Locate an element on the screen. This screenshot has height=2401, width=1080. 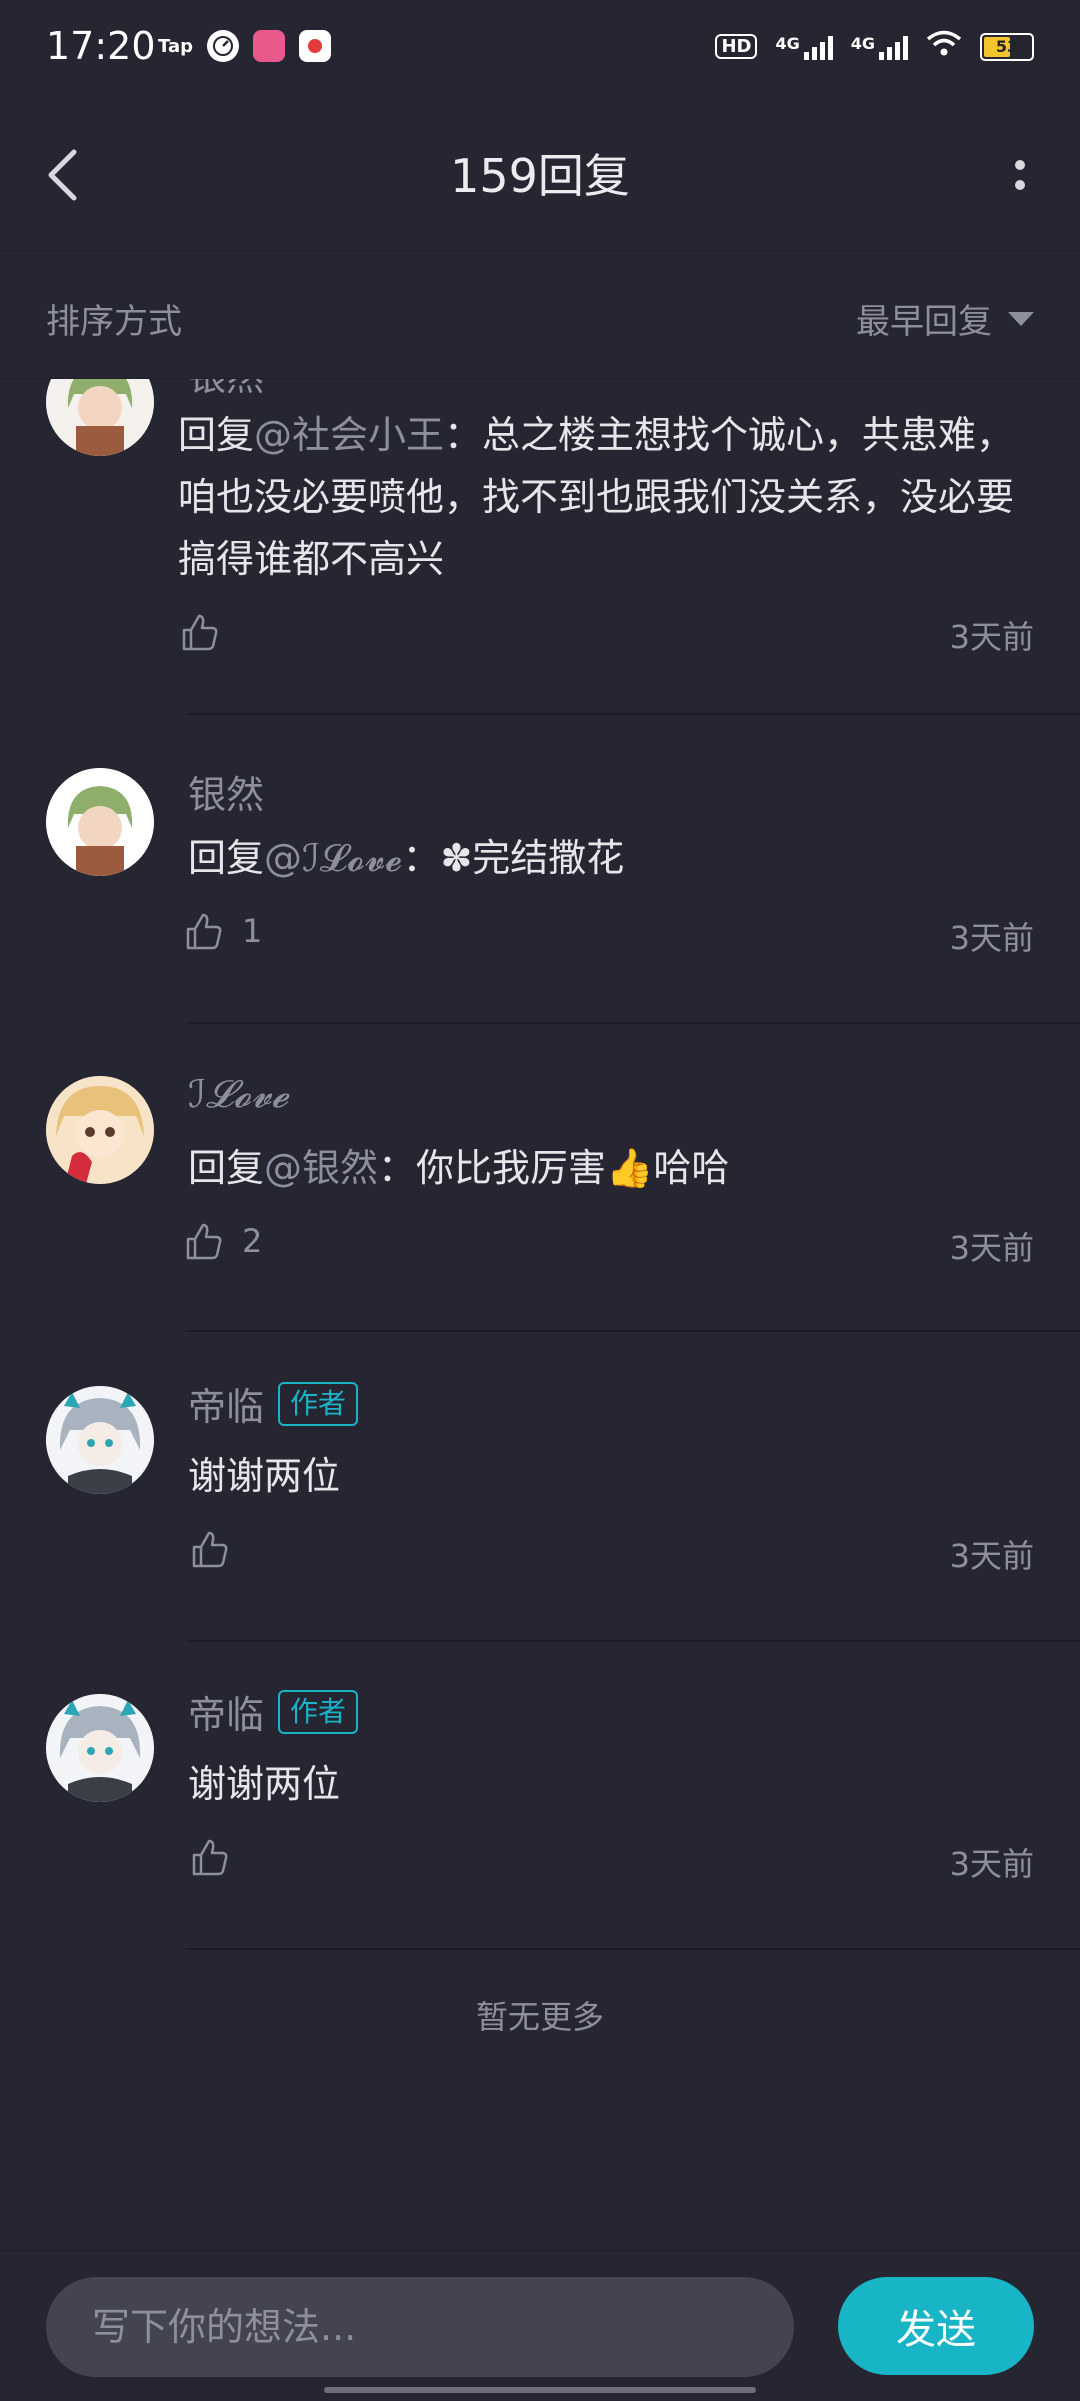
hd-icon: HD is located at coordinates (736, 46).